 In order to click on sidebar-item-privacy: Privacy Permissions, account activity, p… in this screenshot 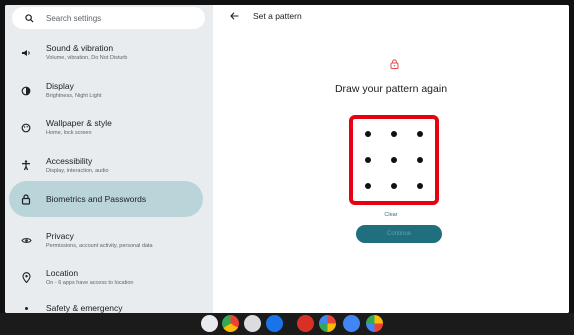, I will do `click(112, 240)`.